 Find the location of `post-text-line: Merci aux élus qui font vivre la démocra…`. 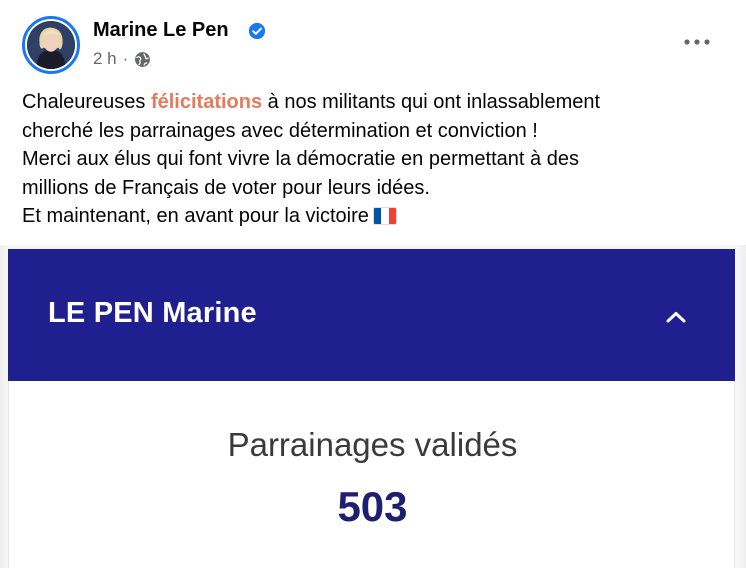

post-text-line: Merci aux élus qui font vivre la démocra… is located at coordinates (300, 159).